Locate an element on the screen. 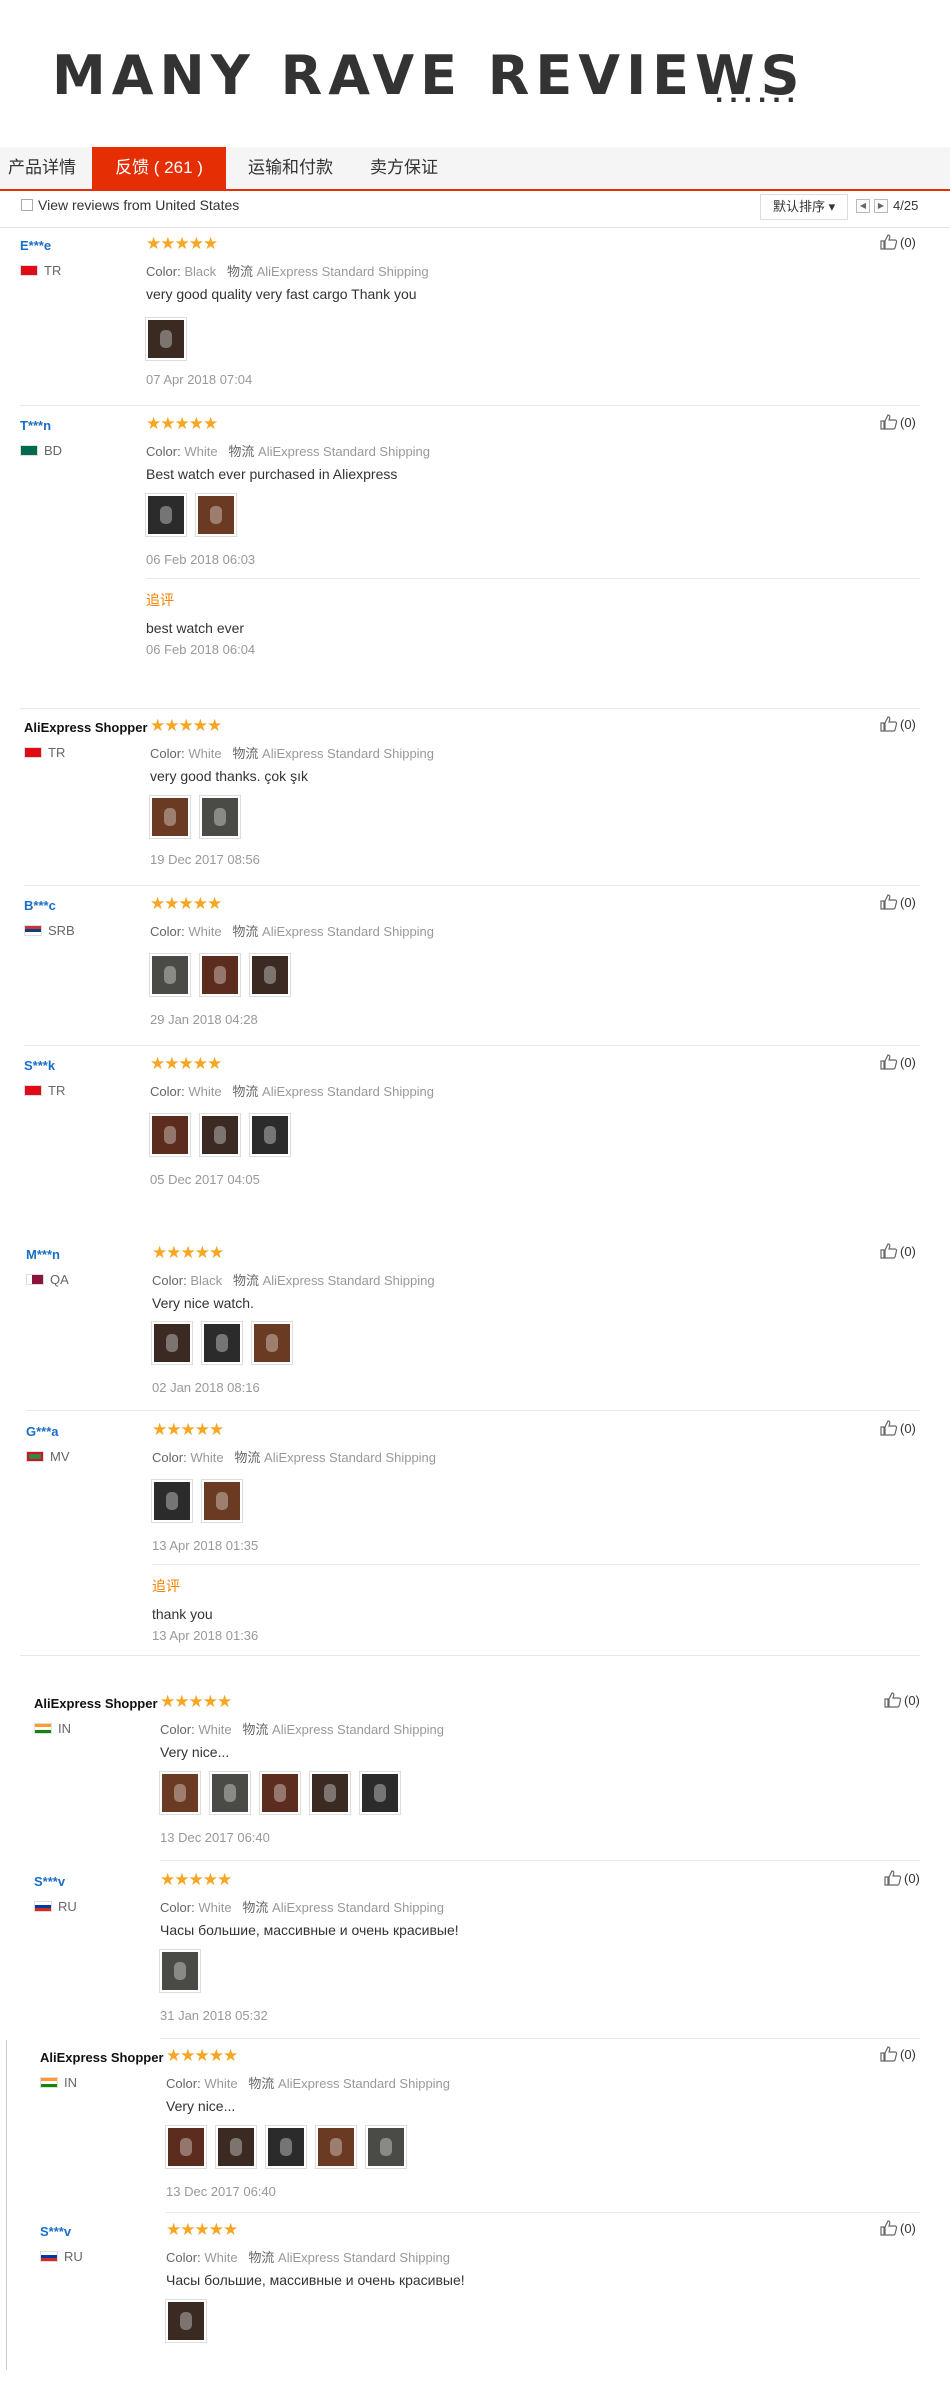 Image resolution: width=950 pixels, height=2396 pixels. review-username: T***n is located at coordinates (35, 425).